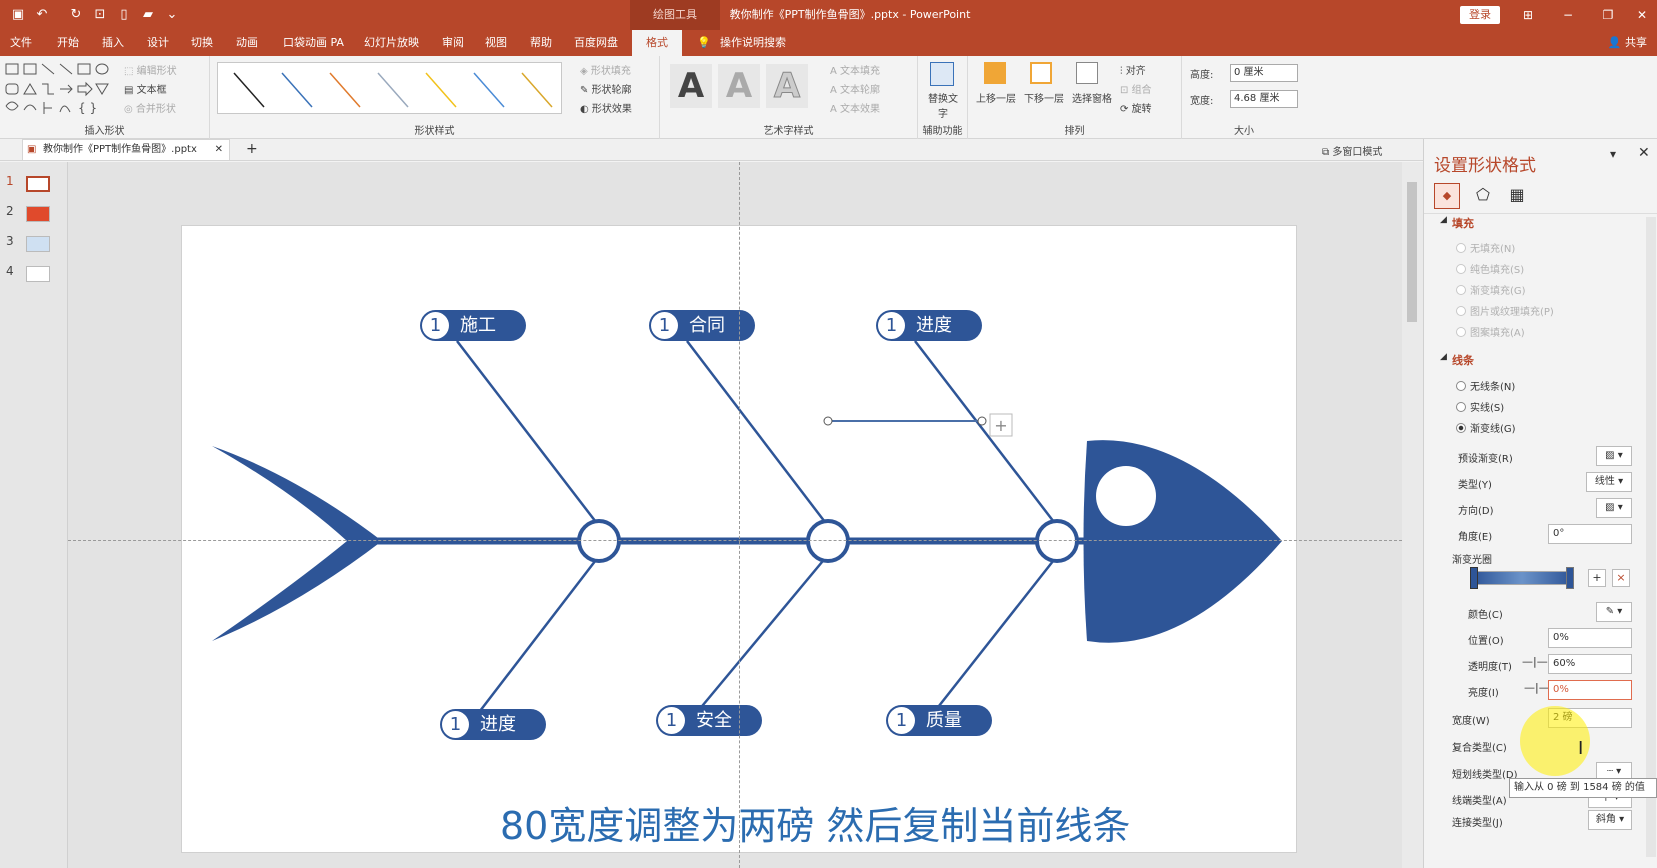  I want to click on alt-text-button: 替换文字, so click(943, 105).